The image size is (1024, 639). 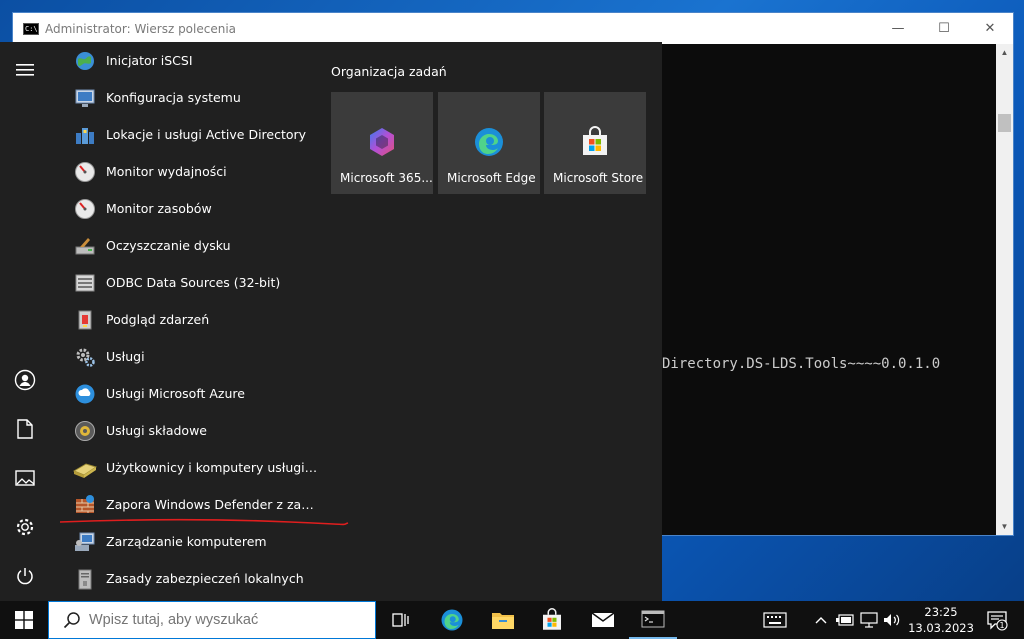 What do you see at coordinates (85, 357) in the screenshot?
I see `services-gear-icon` at bounding box center [85, 357].